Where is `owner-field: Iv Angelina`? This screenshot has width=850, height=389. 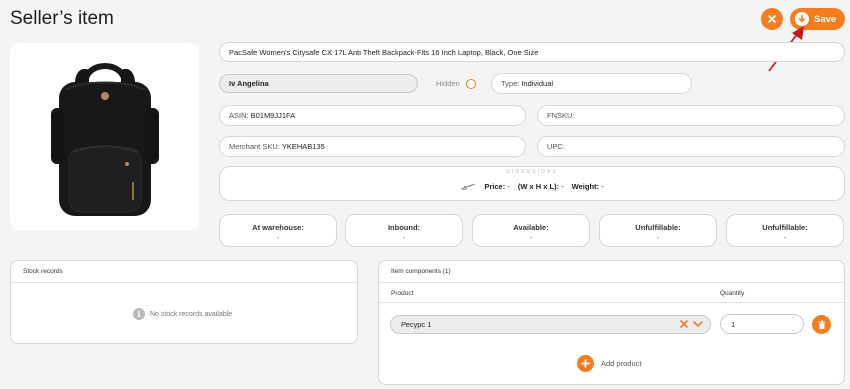 owner-field: Iv Angelina is located at coordinates (318, 83).